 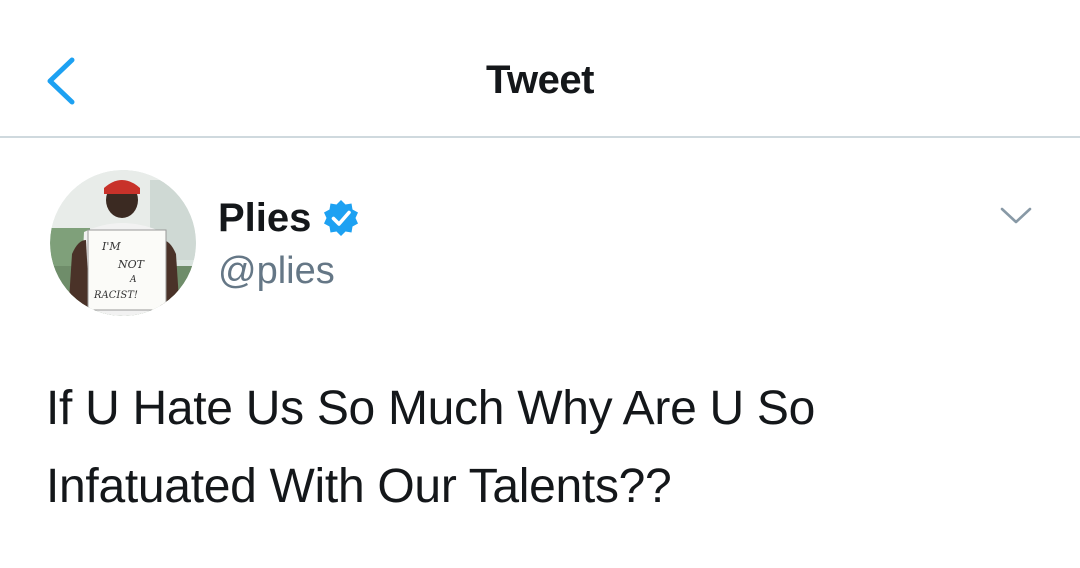 What do you see at coordinates (540, 80) in the screenshot?
I see `page-title: Tweet` at bounding box center [540, 80].